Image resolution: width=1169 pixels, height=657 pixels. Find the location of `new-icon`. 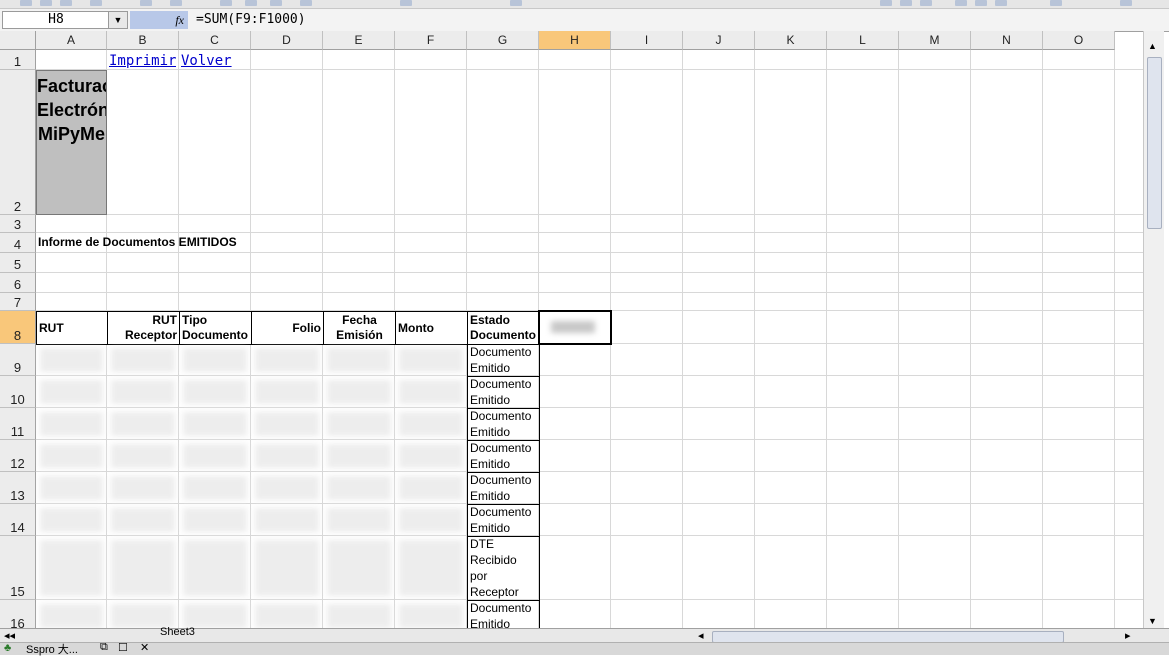

new-icon is located at coordinates (26, 3).